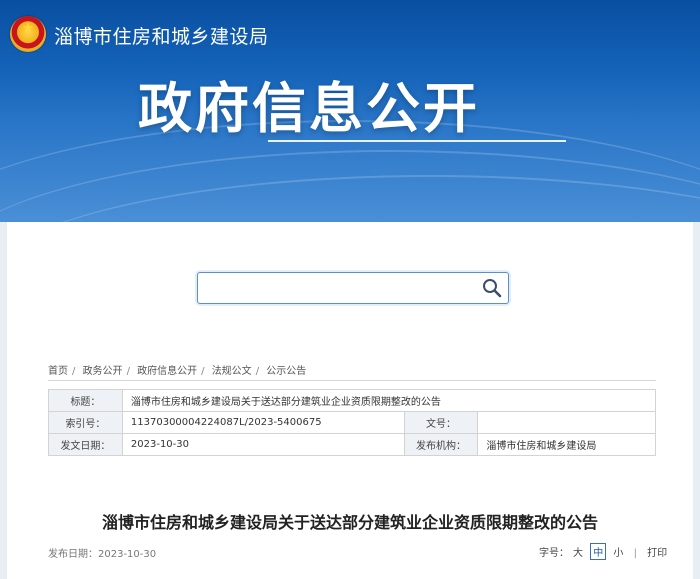  I want to click on breadcrumb-regulations: 法规公文, so click(232, 371).